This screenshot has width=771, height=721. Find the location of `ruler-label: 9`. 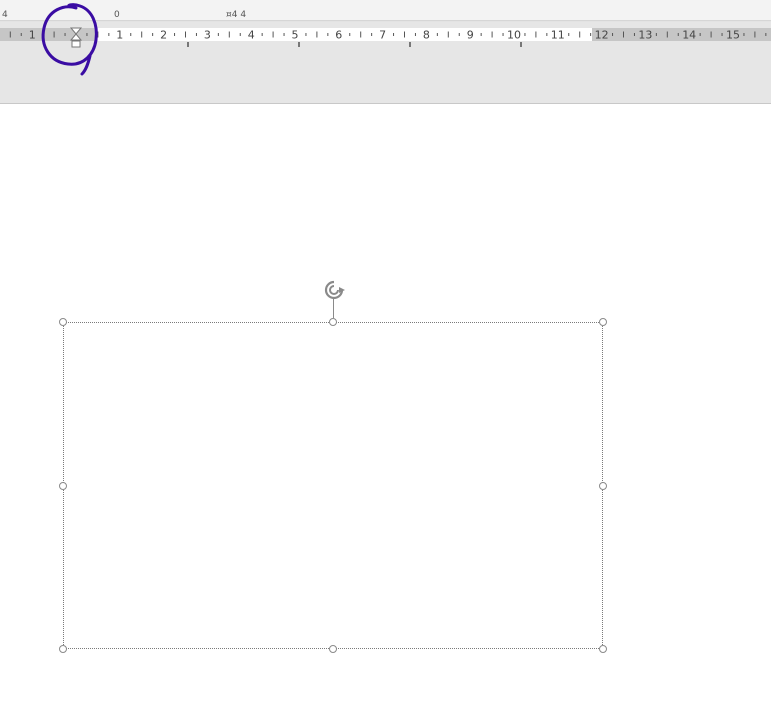

ruler-label: 9 is located at coordinates (470, 35).